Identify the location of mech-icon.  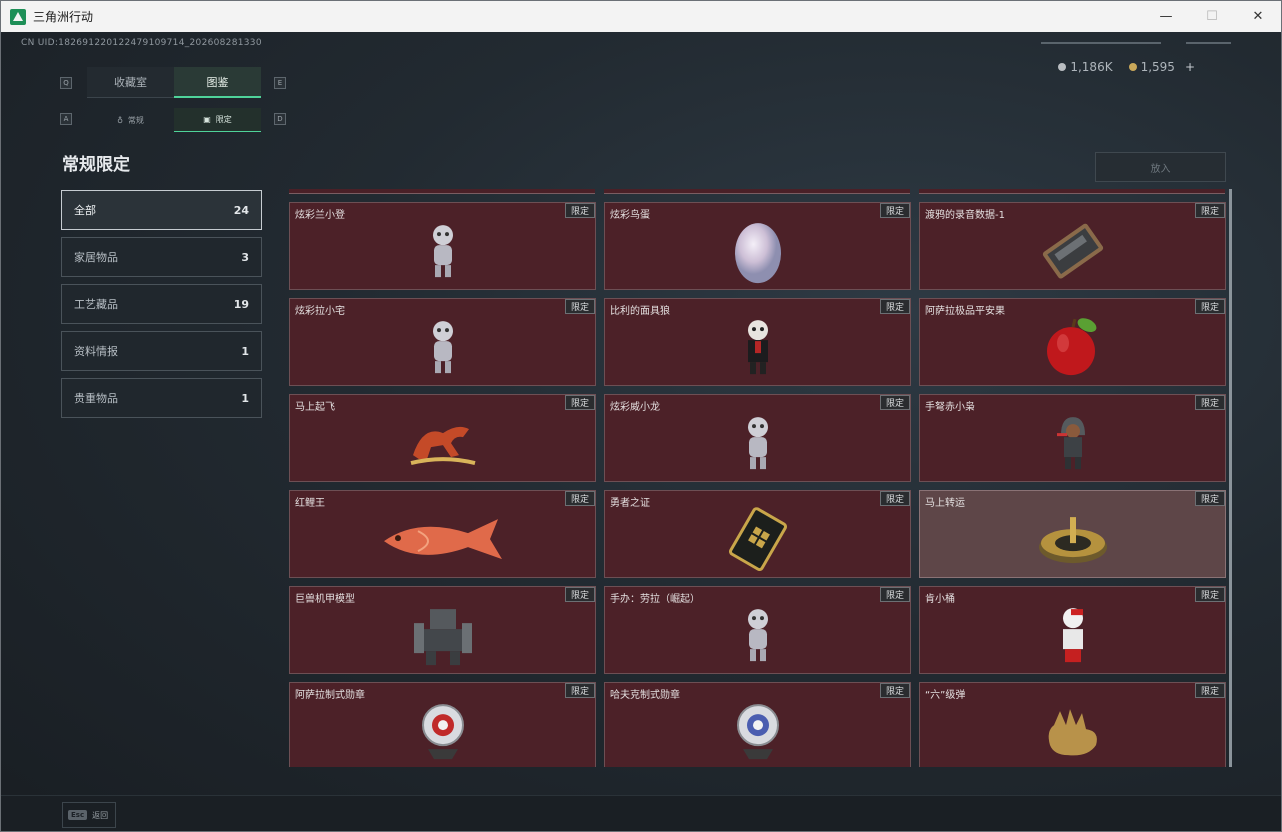
(443, 635).